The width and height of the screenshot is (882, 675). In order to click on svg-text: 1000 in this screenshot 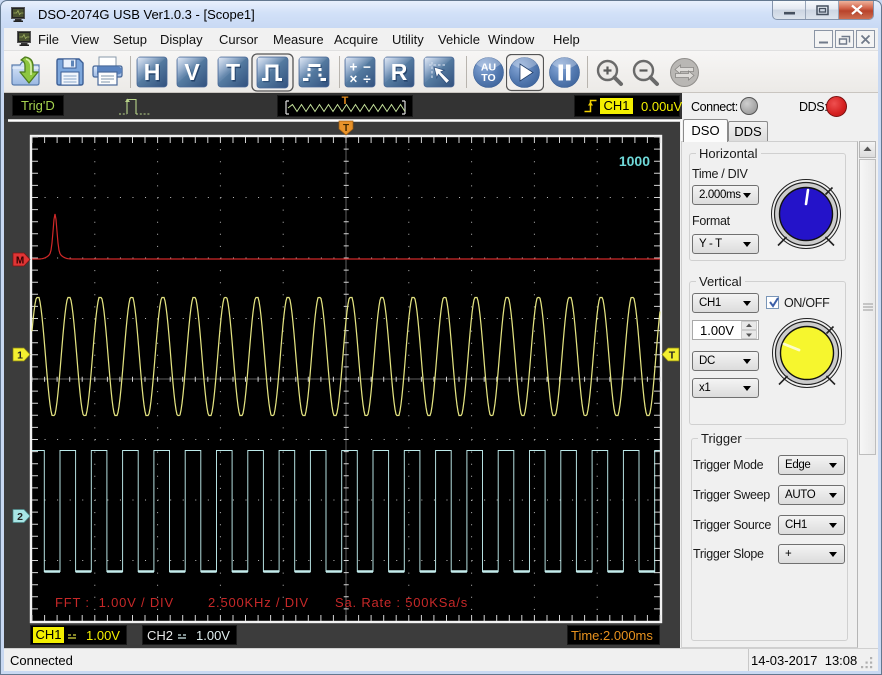, I will do `click(634, 161)`.